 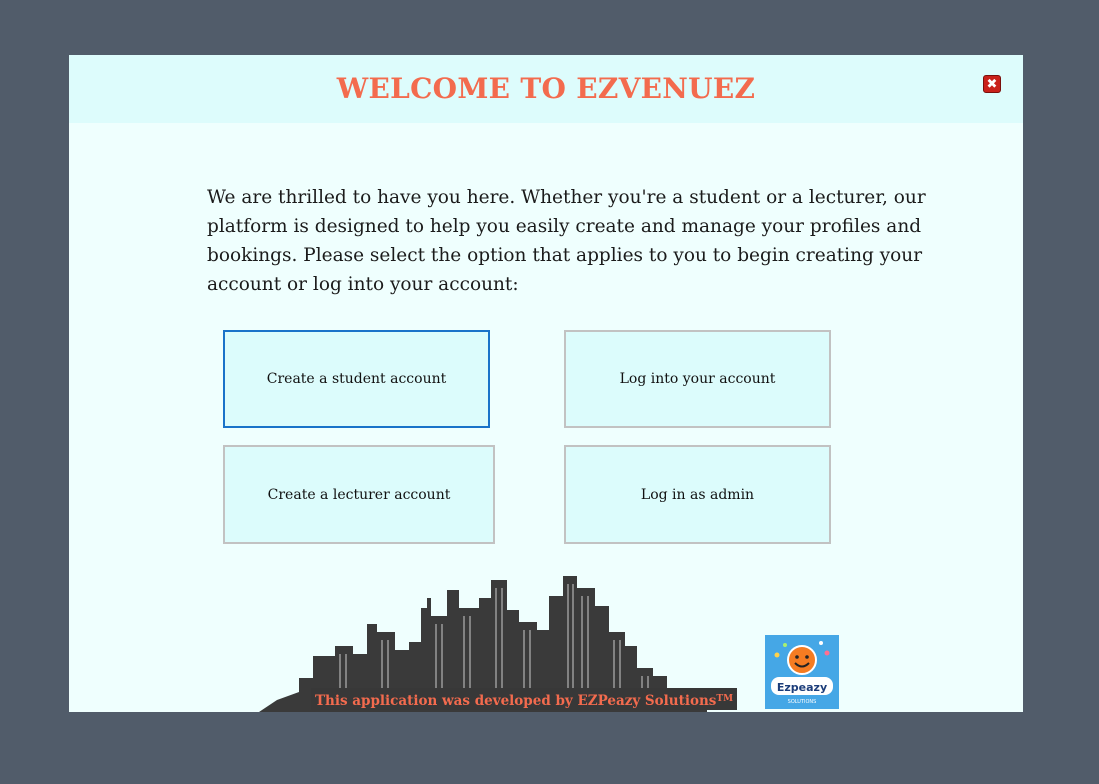 I want to click on ezpeazy-logo-icon: Ezpeazy SOLUTIONS, so click(x=802, y=672).